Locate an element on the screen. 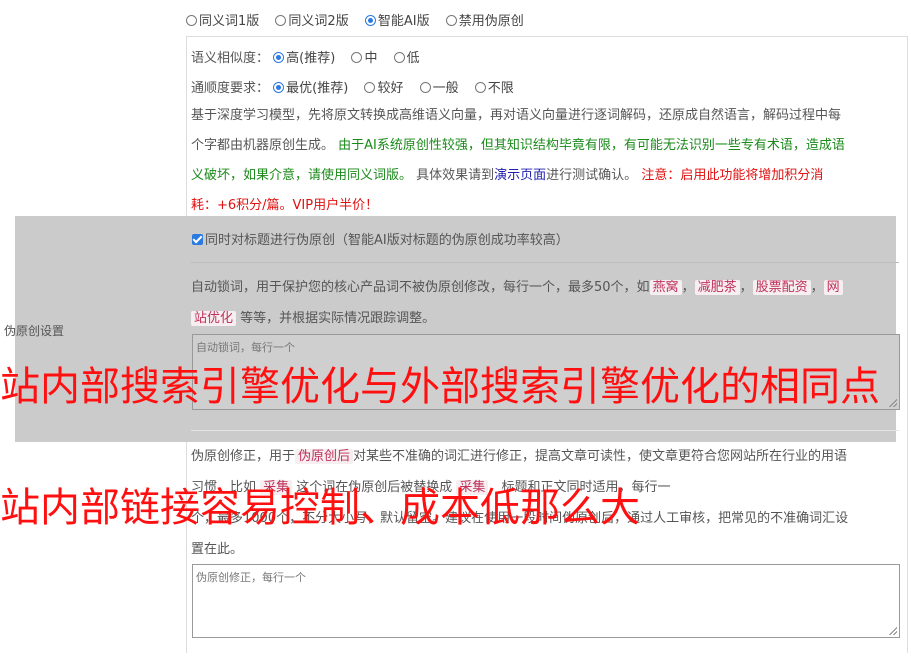 This screenshot has height=658, width=911. lock-words-line: 站优化 等等，并根据实际情况跟踪调整。 is located at coordinates (546, 318).